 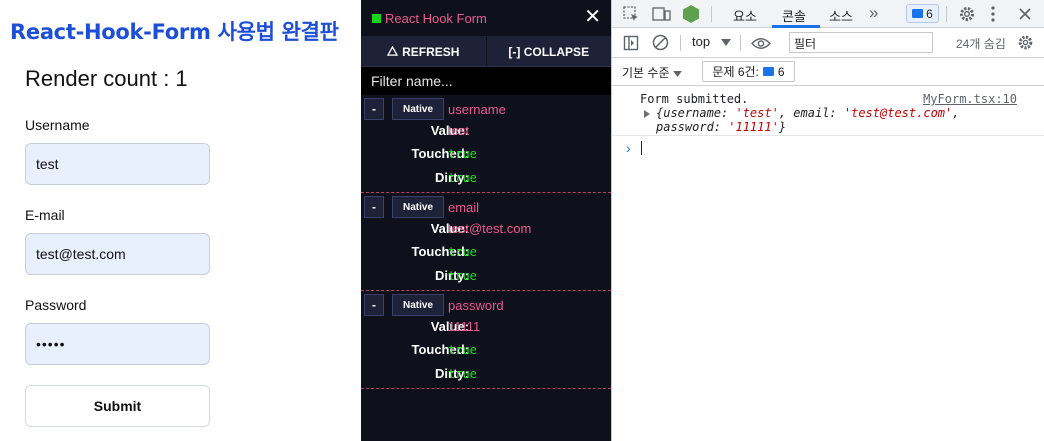 I want to click on issues-count: 6, so click(x=781, y=71).